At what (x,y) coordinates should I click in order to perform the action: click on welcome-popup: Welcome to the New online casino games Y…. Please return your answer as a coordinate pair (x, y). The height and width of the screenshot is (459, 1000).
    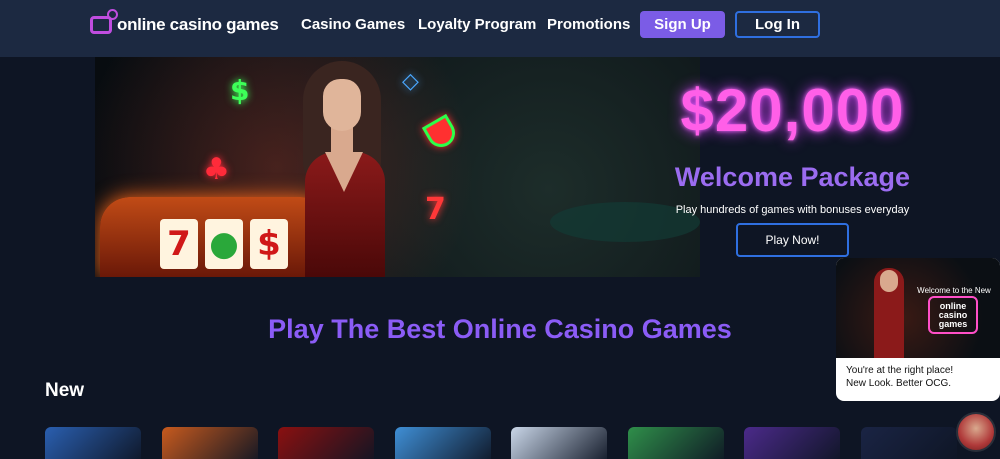
    Looking at the image, I should click on (918, 329).